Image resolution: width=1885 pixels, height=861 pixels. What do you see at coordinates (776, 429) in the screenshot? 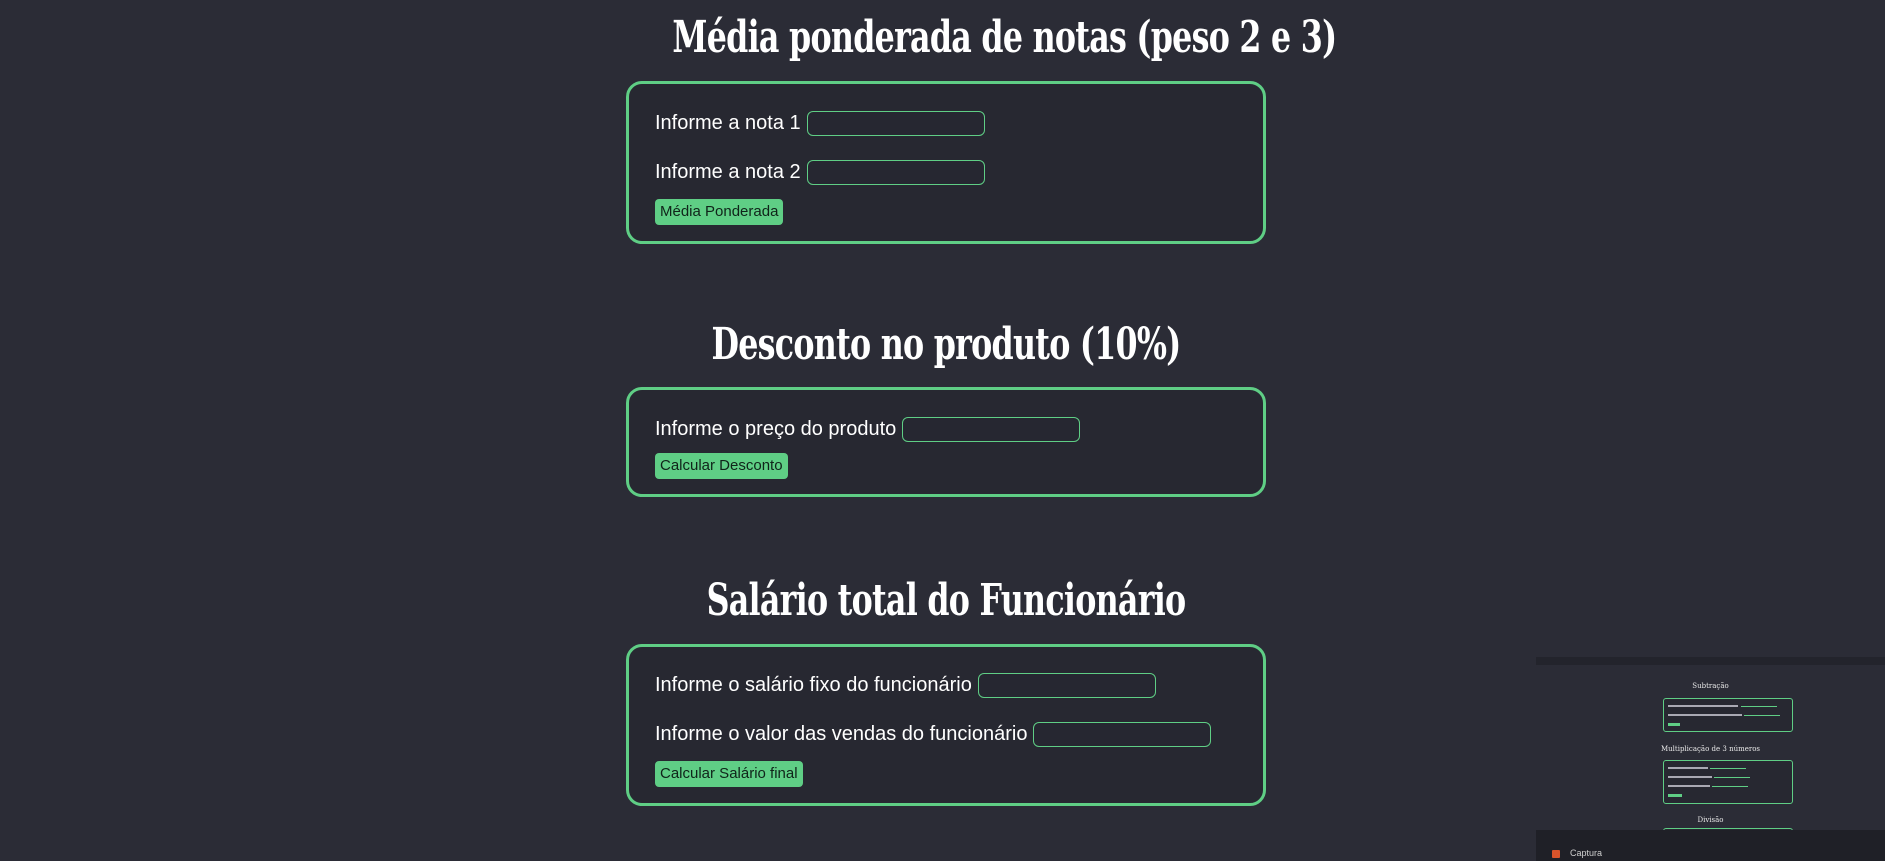
I see `field-label: Informe o preço do produto` at bounding box center [776, 429].